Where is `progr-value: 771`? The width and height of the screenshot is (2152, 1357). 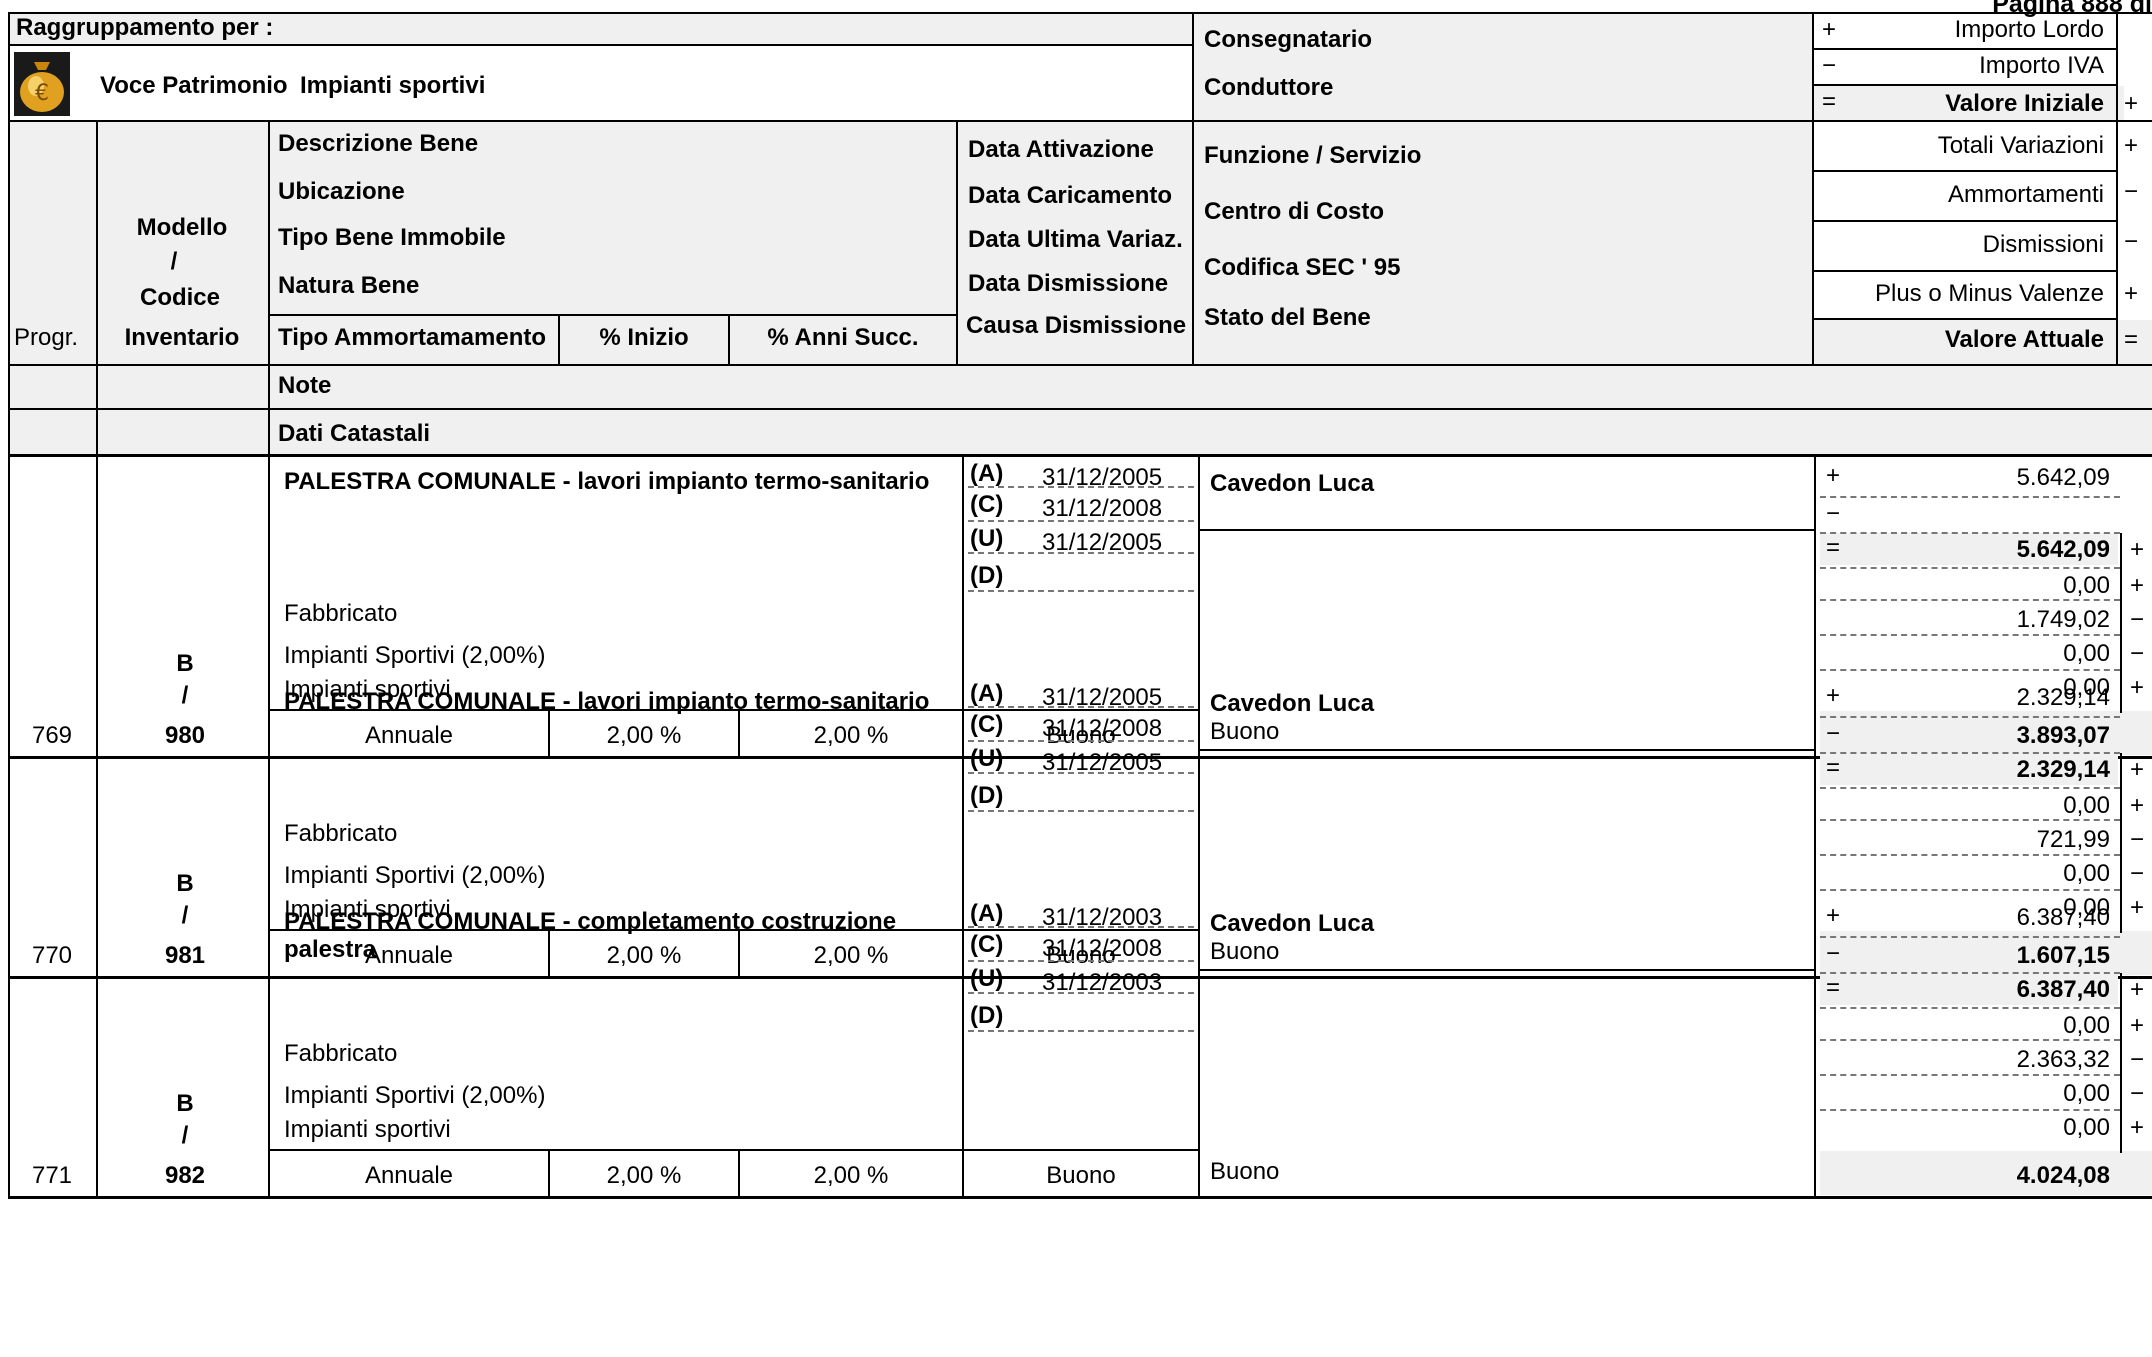 progr-value: 771 is located at coordinates (52, 1175).